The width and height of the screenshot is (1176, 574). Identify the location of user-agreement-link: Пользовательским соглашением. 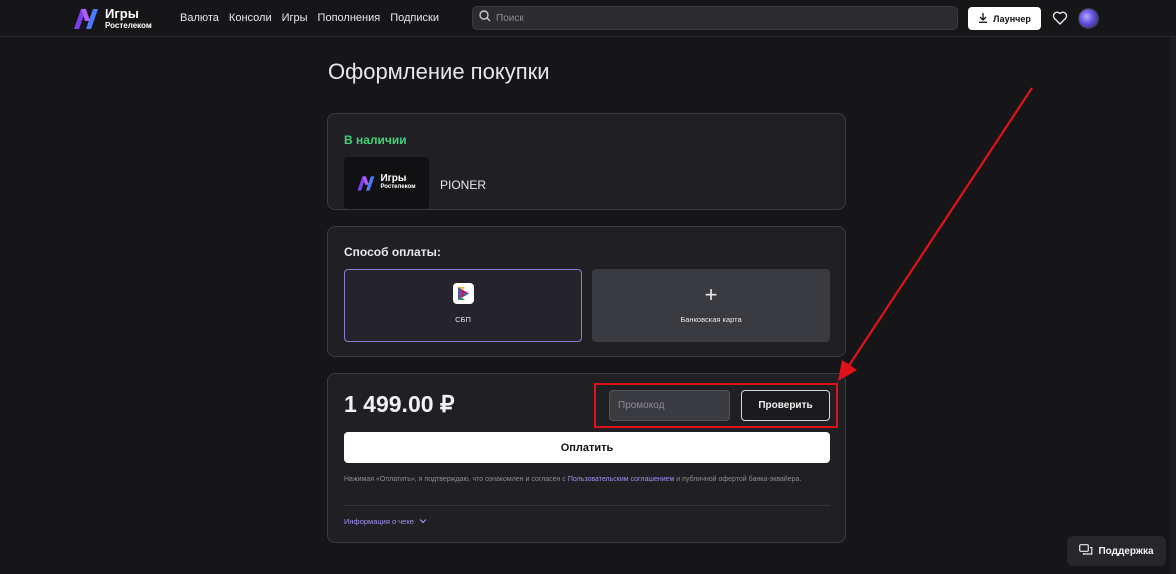
(621, 479).